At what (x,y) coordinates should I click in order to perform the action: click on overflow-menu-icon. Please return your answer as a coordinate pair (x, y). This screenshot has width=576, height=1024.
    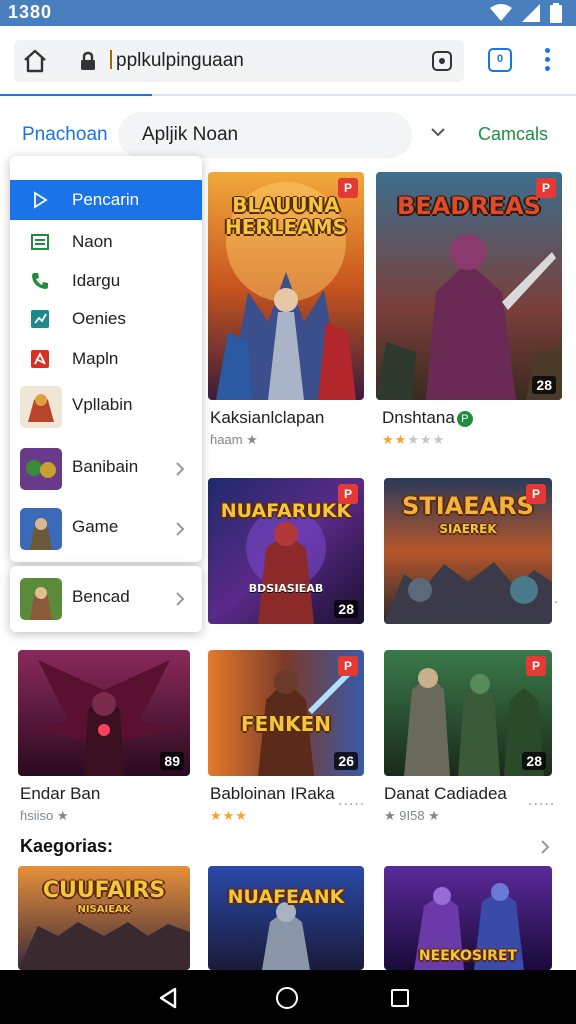
    Looking at the image, I should click on (548, 61).